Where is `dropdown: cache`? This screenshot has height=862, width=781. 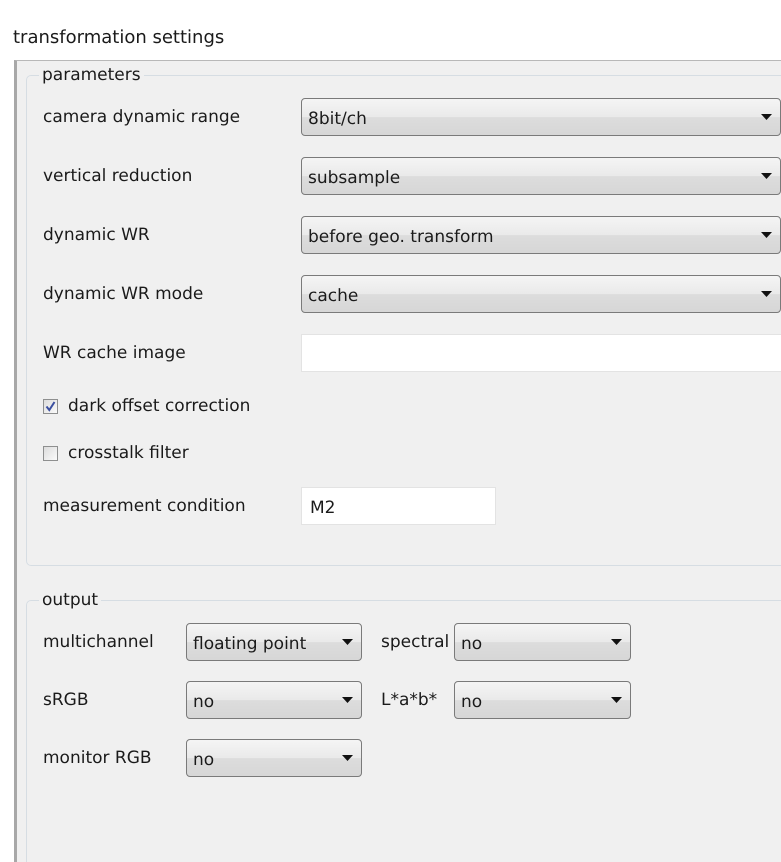 dropdown: cache is located at coordinates (541, 294).